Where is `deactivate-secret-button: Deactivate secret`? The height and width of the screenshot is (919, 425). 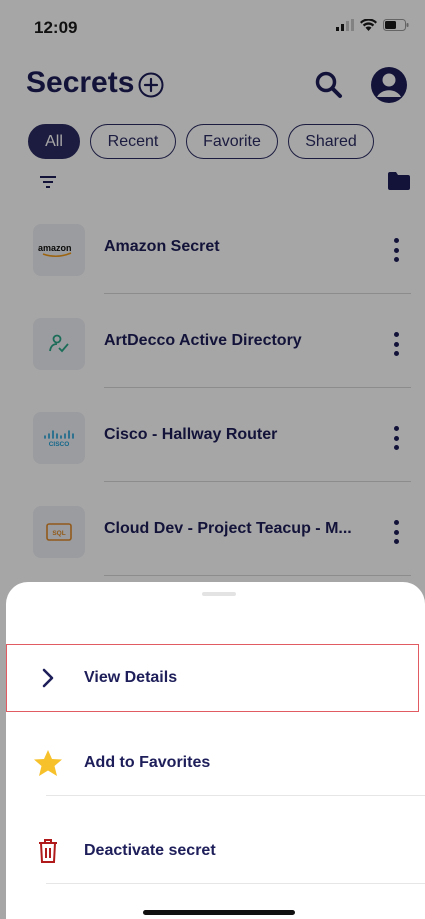 deactivate-secret-button: Deactivate secret is located at coordinates (215, 851).